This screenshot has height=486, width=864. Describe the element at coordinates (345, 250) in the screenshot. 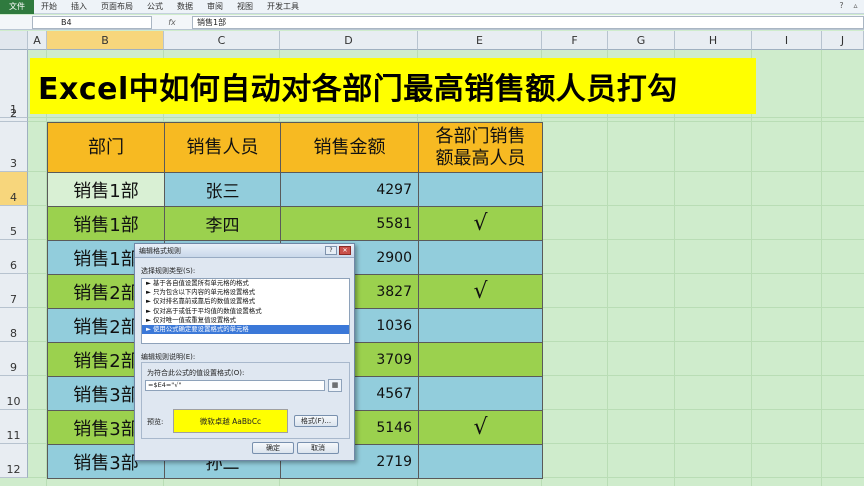

I see `close-icon: ✕` at that location.